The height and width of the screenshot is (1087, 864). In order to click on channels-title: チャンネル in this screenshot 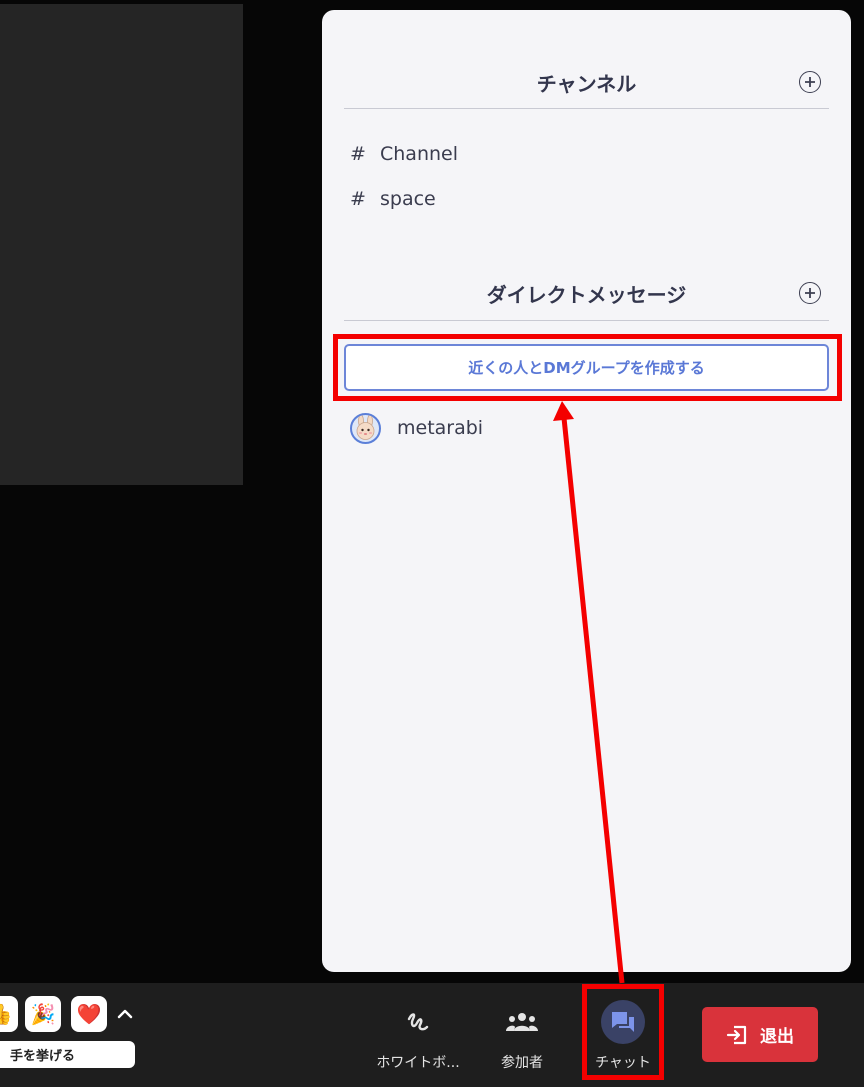, I will do `click(586, 83)`.